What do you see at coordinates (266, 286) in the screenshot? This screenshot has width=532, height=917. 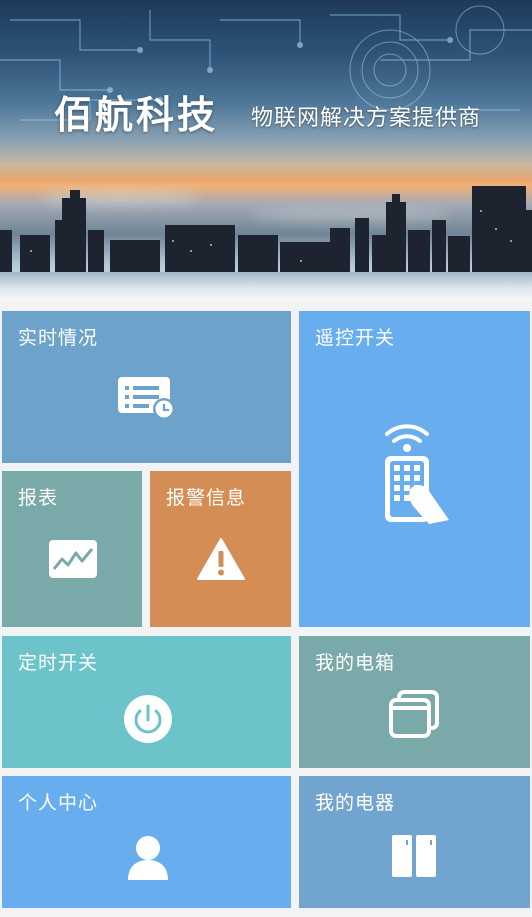 I see `water-reflection` at bounding box center [266, 286].